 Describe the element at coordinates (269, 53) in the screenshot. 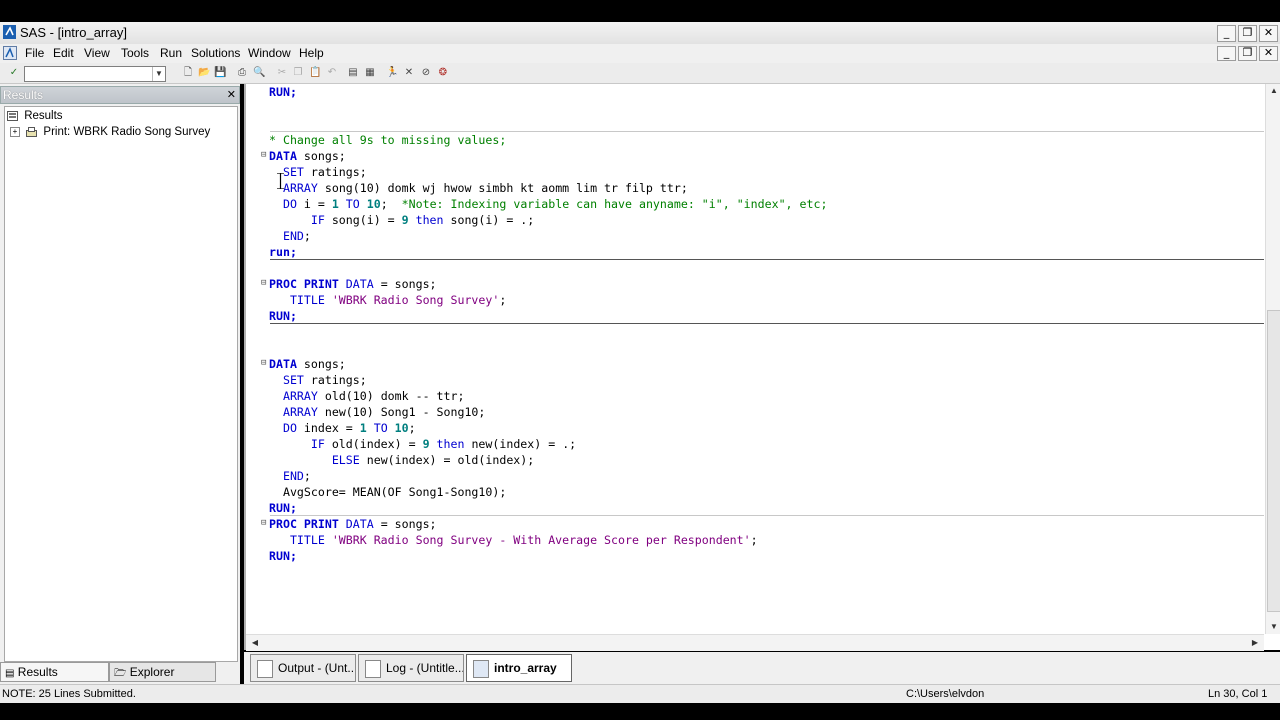

I see `menu-window: Window` at that location.